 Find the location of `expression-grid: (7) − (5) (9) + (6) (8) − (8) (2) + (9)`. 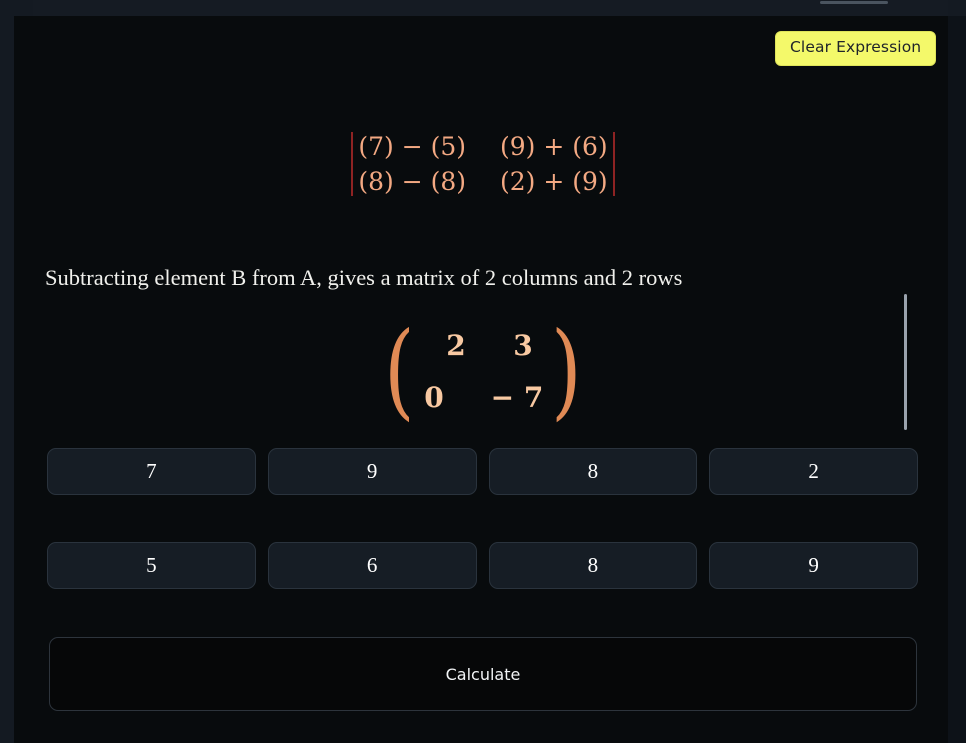

expression-grid: (7) − (5) (9) + (6) (8) − (8) (2) + (9) is located at coordinates (482, 164).